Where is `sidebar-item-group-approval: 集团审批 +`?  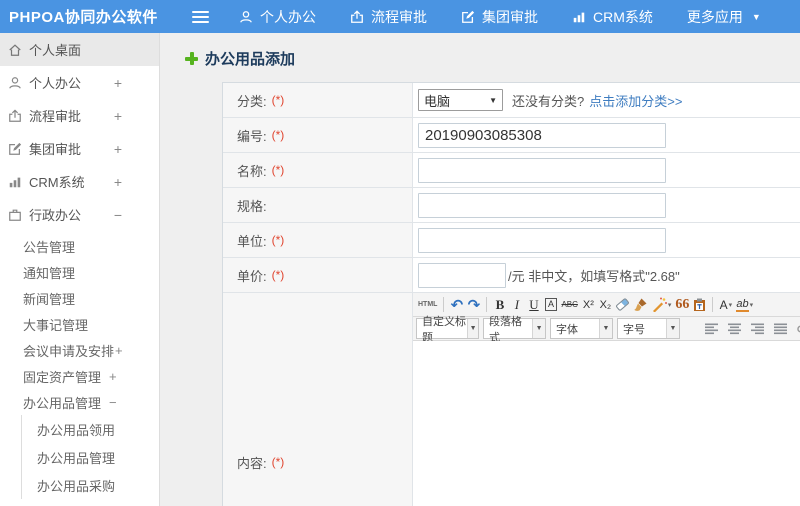 sidebar-item-group-approval: 集团审批 + is located at coordinates (79, 148).